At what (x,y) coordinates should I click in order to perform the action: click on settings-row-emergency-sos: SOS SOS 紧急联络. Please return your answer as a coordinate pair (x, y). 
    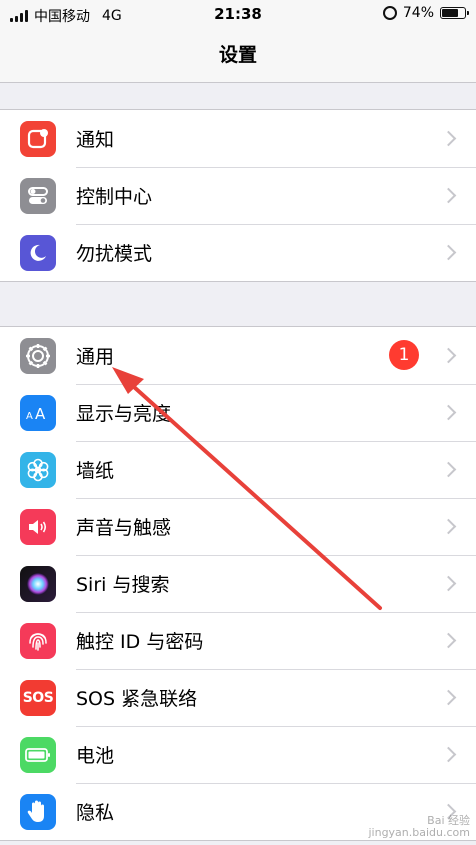
    Looking at the image, I should click on (238, 698).